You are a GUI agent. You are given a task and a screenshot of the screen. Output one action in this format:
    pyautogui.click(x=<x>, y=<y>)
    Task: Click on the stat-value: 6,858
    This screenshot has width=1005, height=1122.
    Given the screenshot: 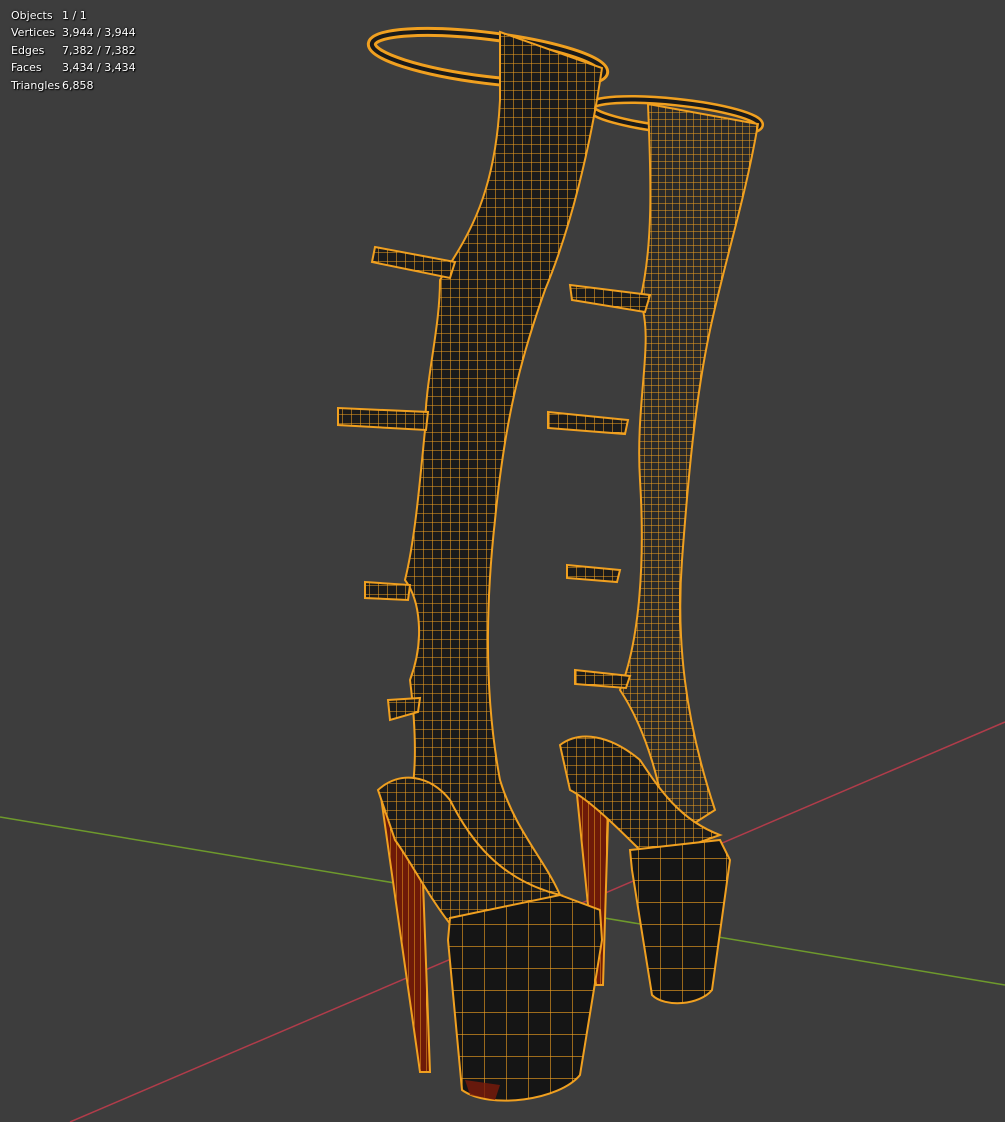 What is the action you would take?
    pyautogui.click(x=78, y=85)
    